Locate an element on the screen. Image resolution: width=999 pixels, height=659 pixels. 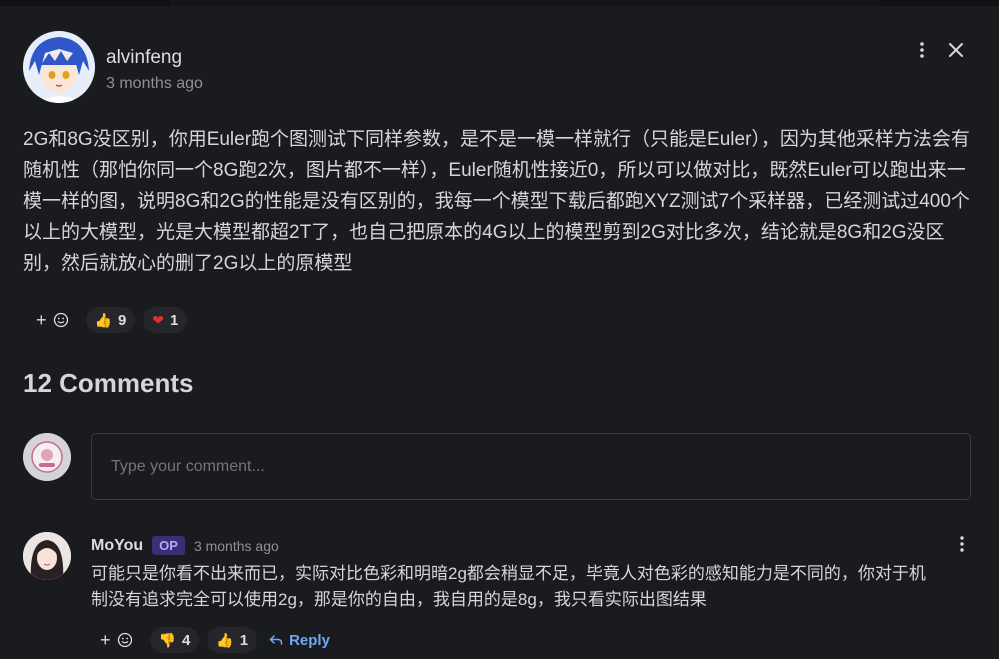
top-strip is located at coordinates (499, 3).